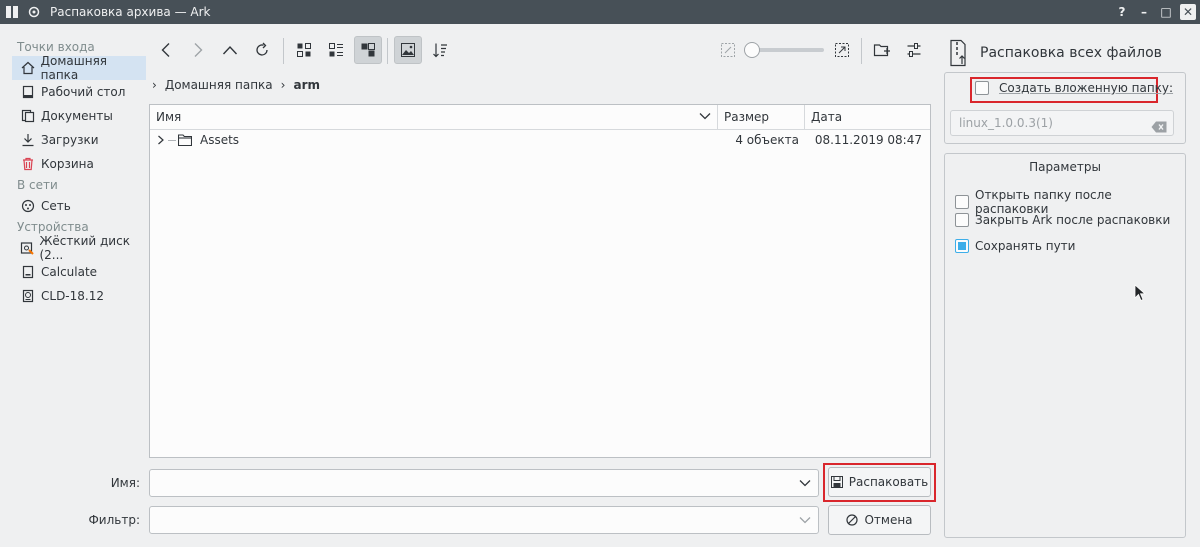 This screenshot has width=1200, height=547. What do you see at coordinates (1071, 53) in the screenshot?
I see `extract-panel-title-text: Распаковка всех файлов` at bounding box center [1071, 53].